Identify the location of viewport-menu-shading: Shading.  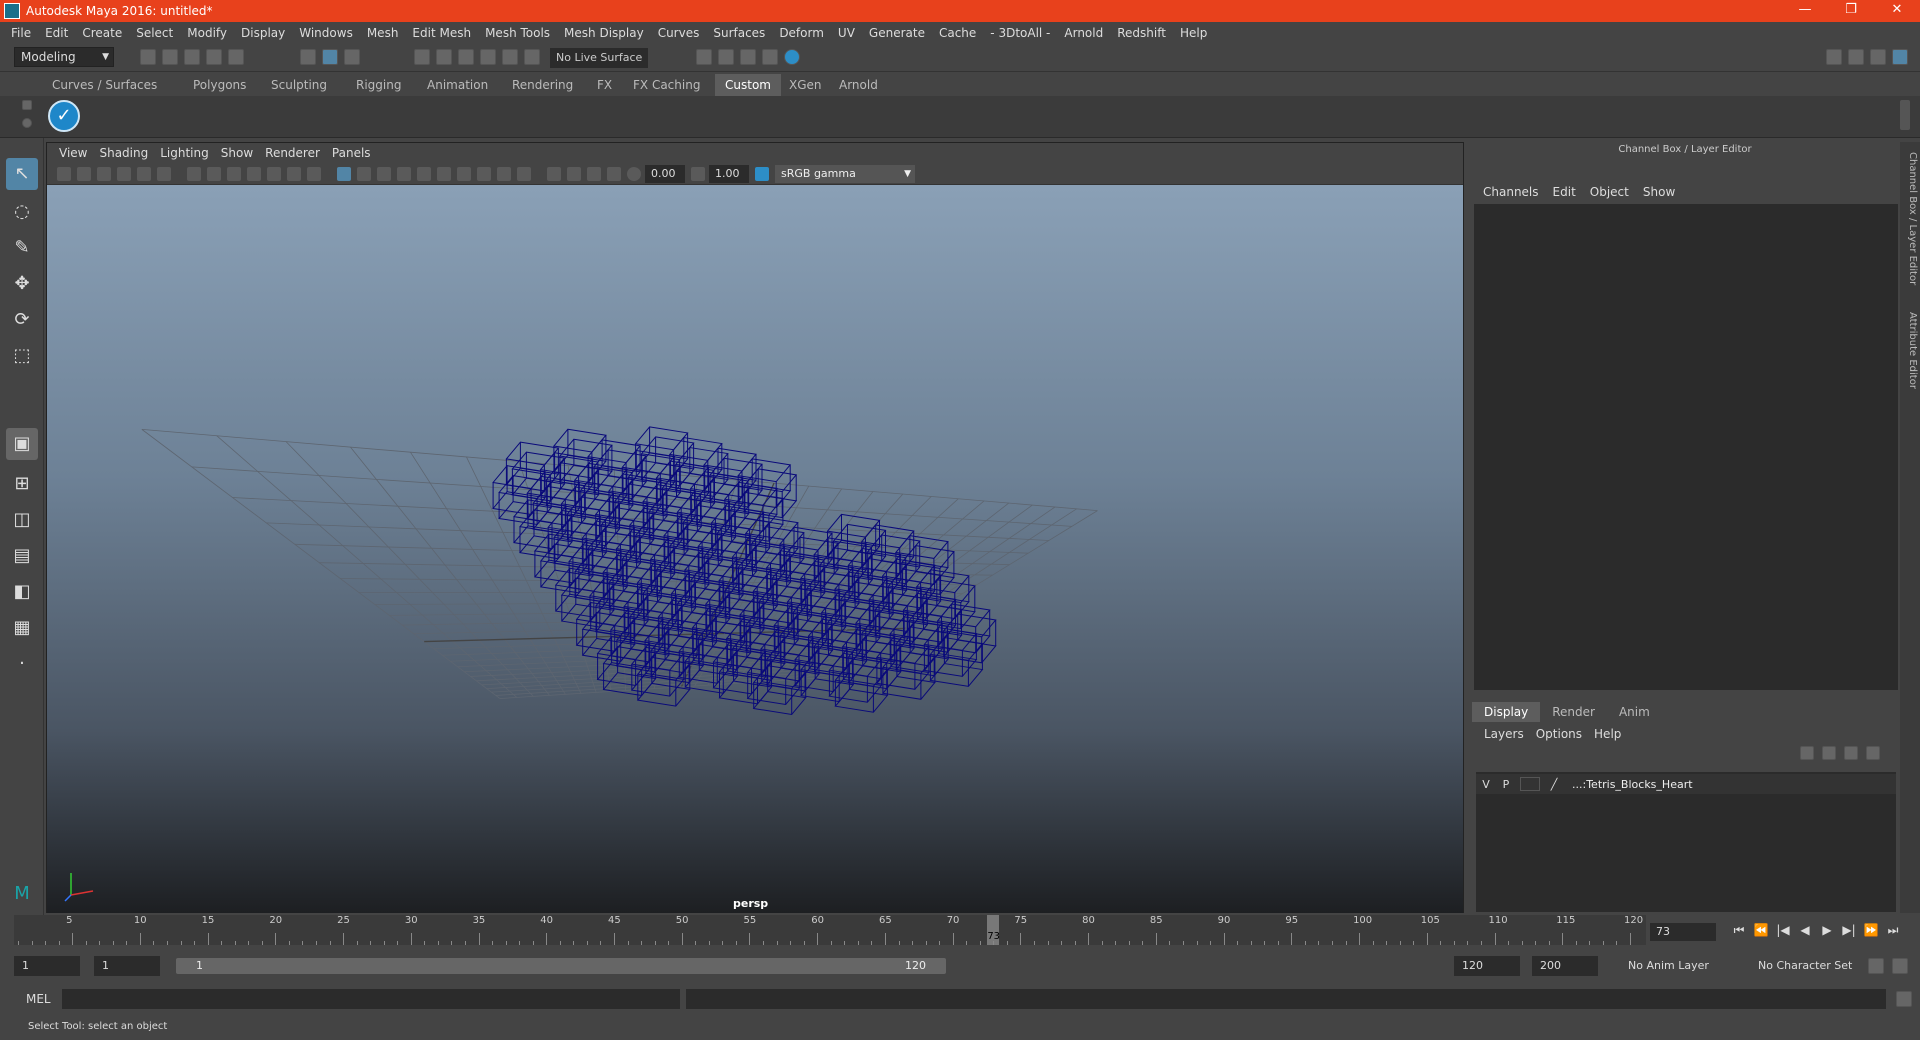
(123, 153).